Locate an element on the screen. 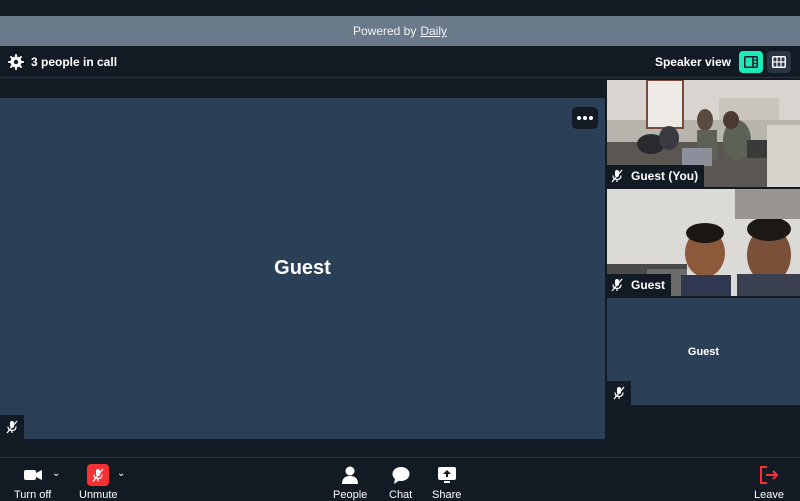 This screenshot has height=501, width=800. powered-by-banner: Powered by Daily is located at coordinates (400, 31).